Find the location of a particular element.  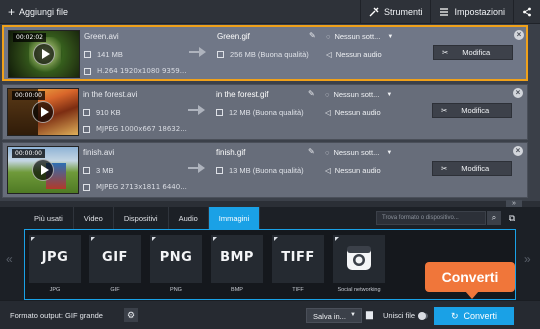

add-files-button: + Aggiungi file is located at coordinates (38, 12).